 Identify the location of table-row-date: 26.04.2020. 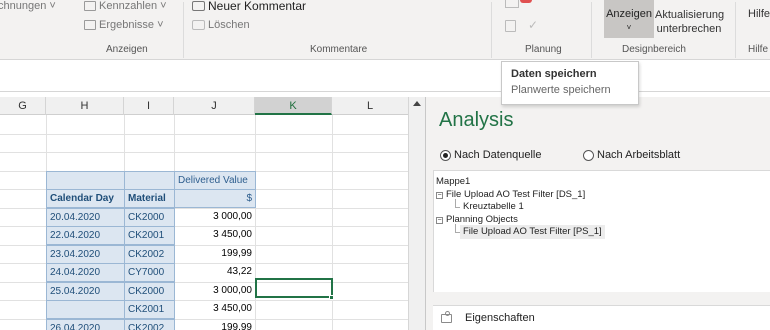
(85, 324).